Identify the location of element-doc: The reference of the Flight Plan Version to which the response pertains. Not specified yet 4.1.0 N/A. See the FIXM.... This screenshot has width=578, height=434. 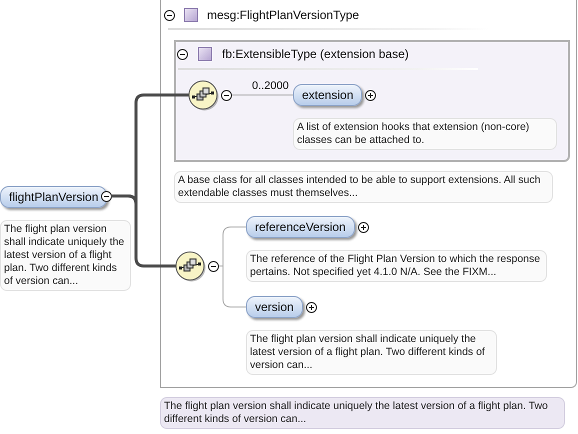
(396, 266).